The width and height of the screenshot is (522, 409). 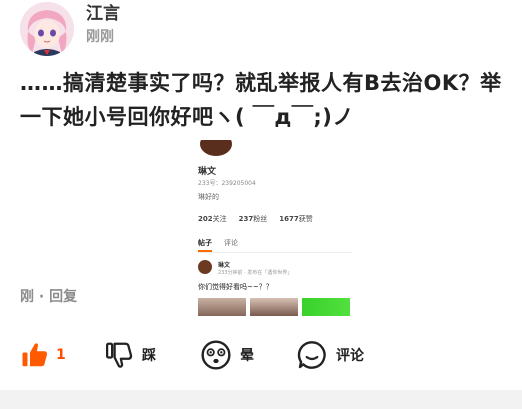 I want to click on screenshot-stat-followers: 237粉丝, so click(x=253, y=219).